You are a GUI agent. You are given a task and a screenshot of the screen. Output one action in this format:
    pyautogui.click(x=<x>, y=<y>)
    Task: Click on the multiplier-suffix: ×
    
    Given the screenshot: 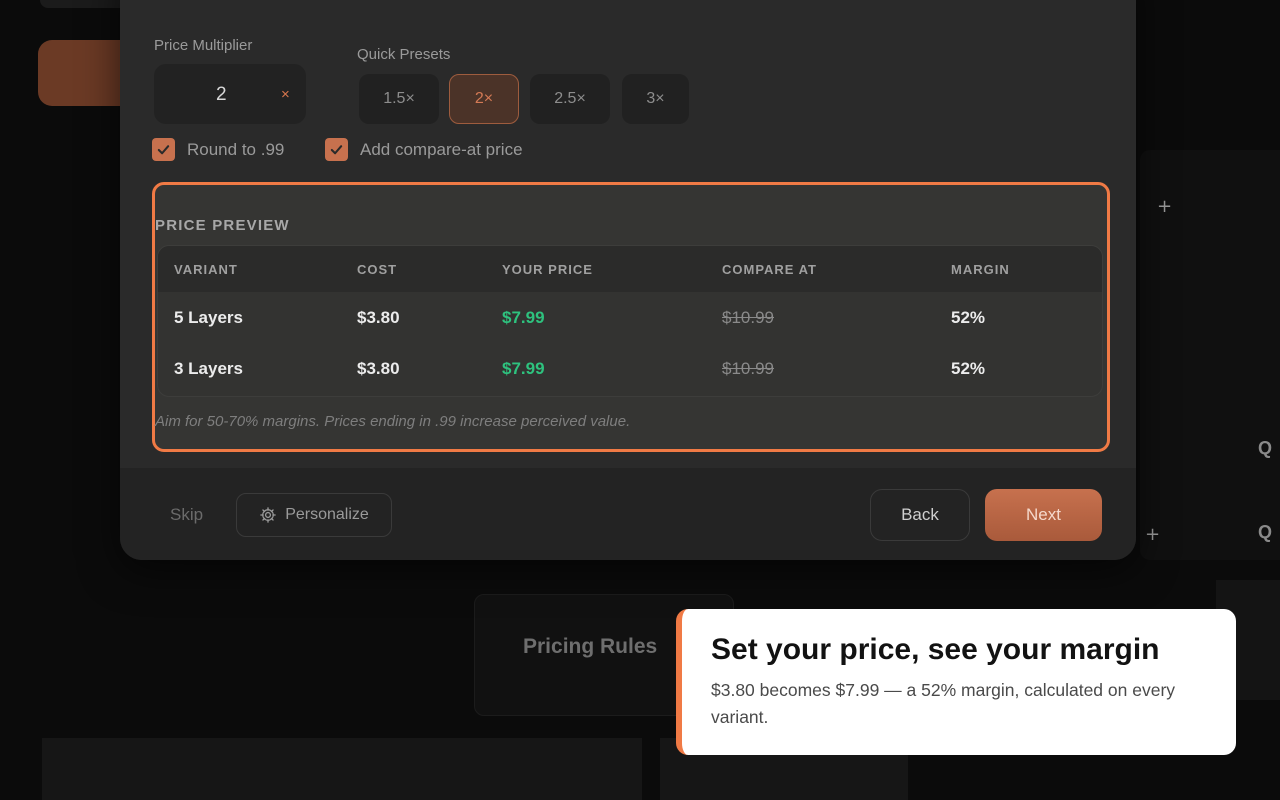 What is the action you would take?
    pyautogui.click(x=285, y=94)
    